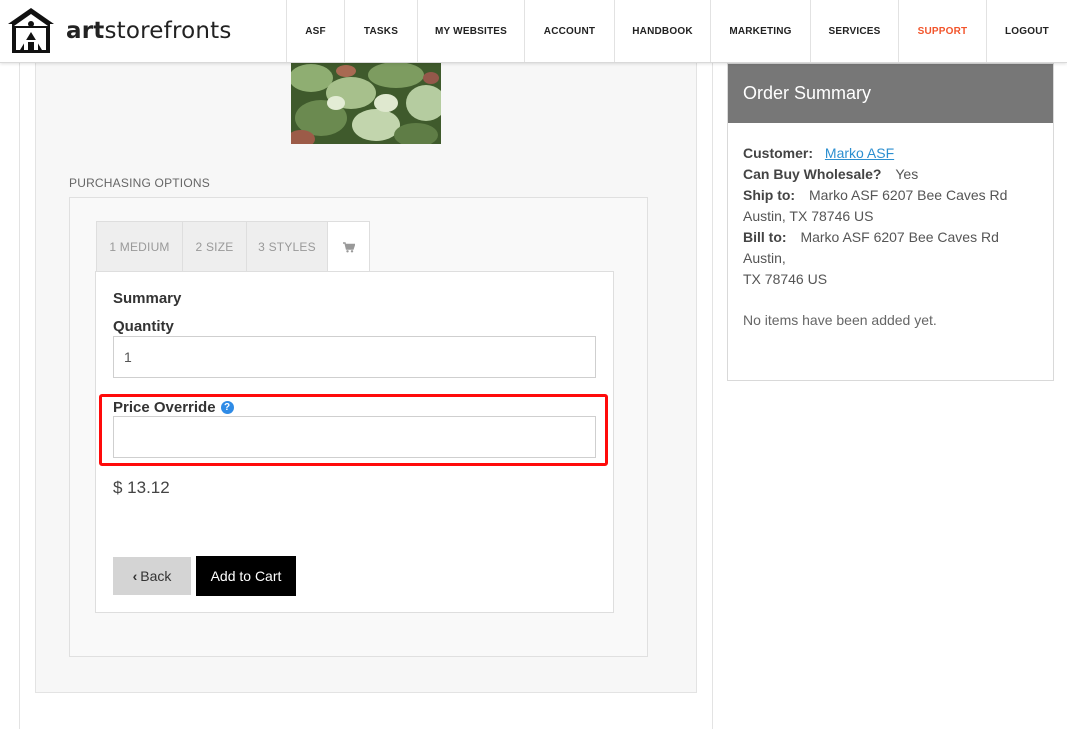  Describe the element at coordinates (859, 153) in the screenshot. I see `customer-link: Marko ASF` at that location.